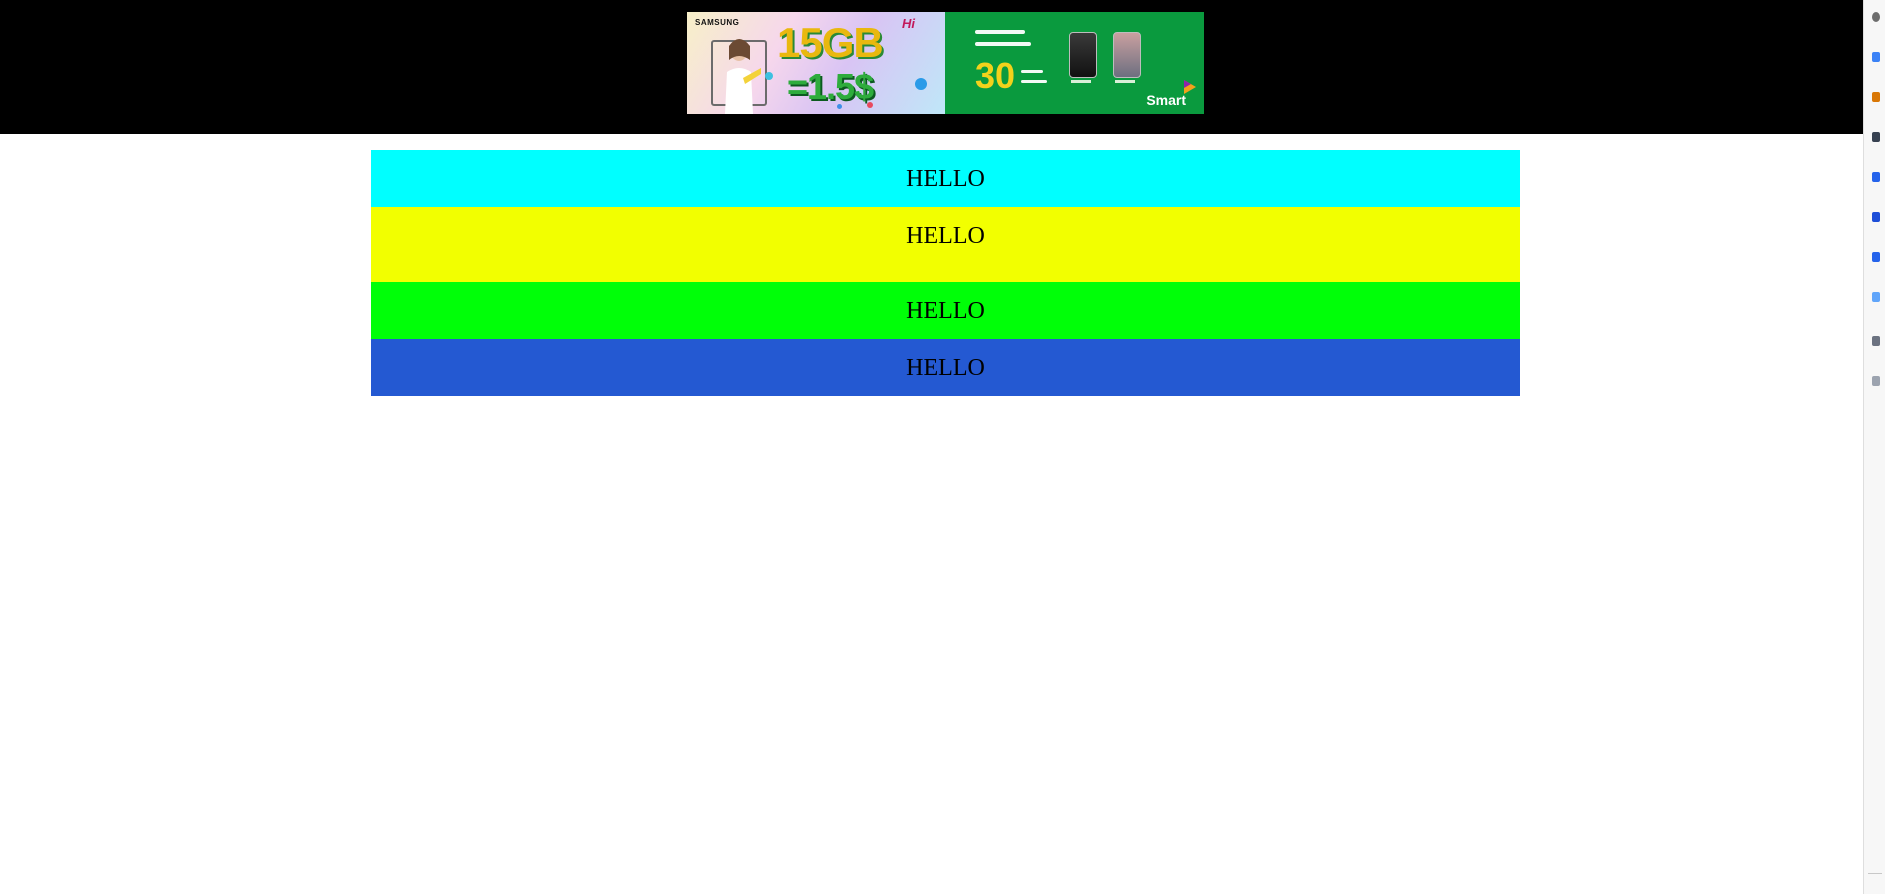 The height and width of the screenshot is (894, 1885). I want to click on ad-banner-right-panel: 30 Smart, so click(1074, 63).